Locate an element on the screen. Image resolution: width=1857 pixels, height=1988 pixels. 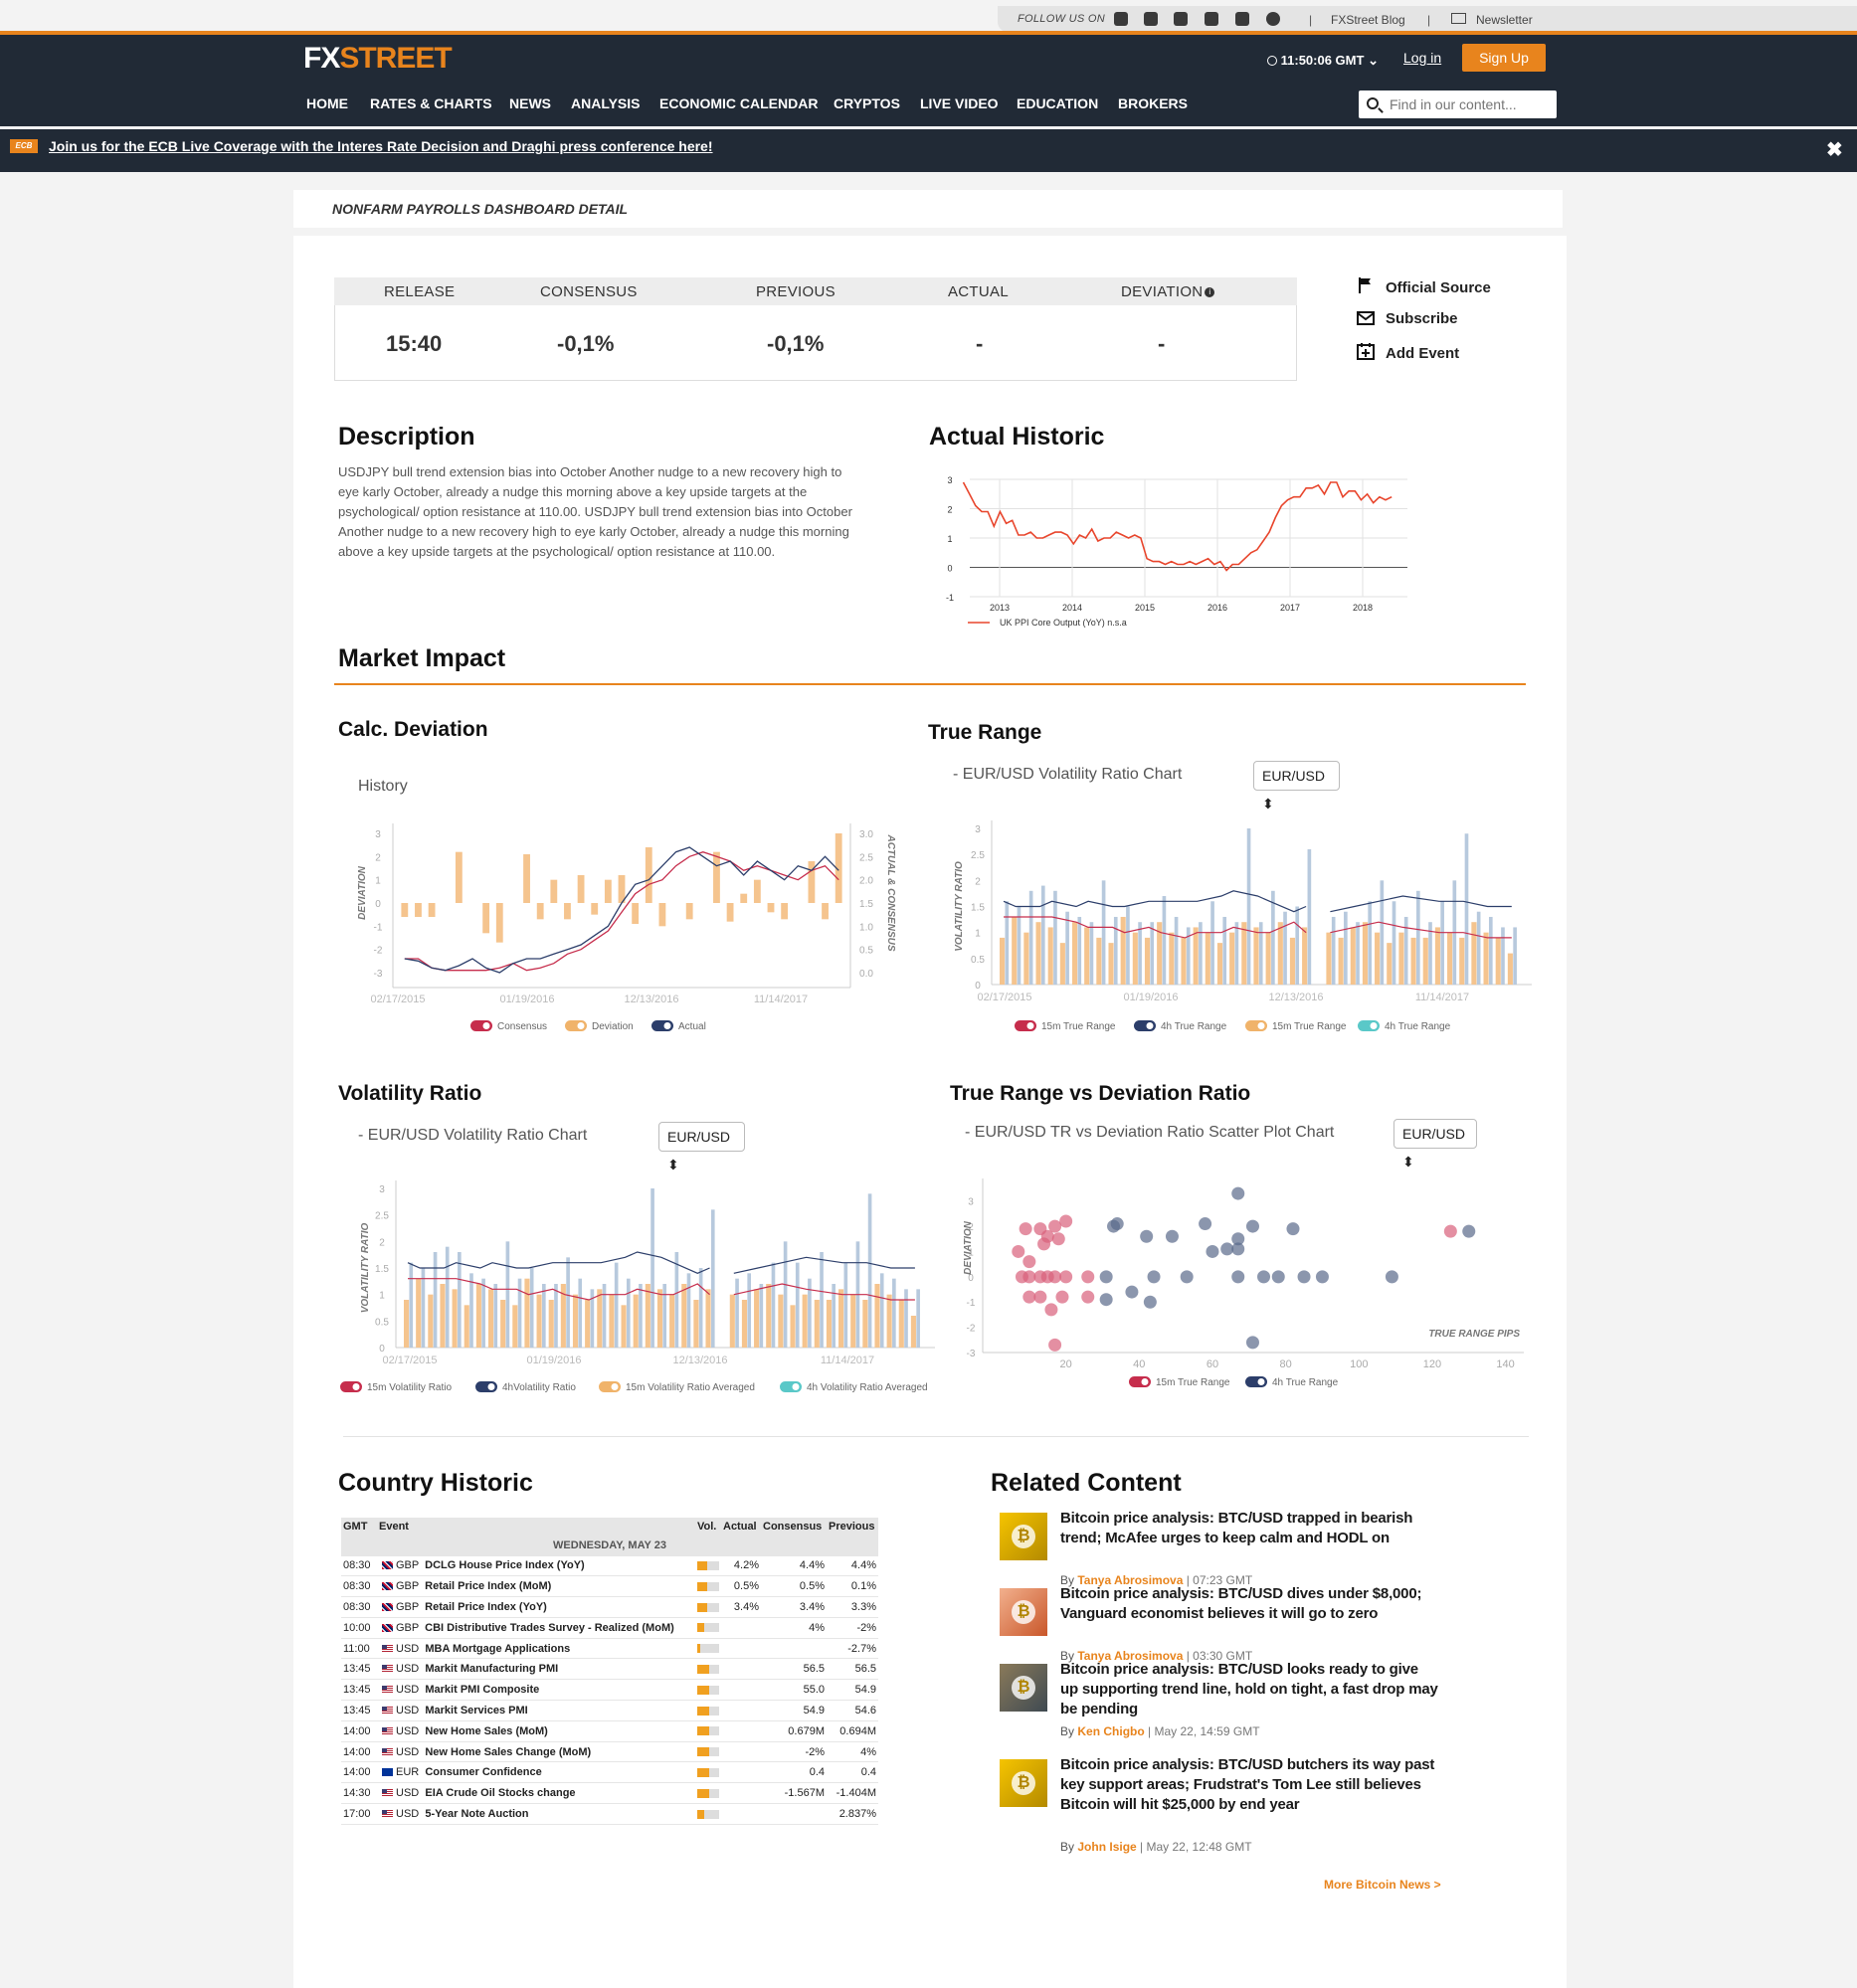
facebook-icon is located at coordinates (1151, 19).